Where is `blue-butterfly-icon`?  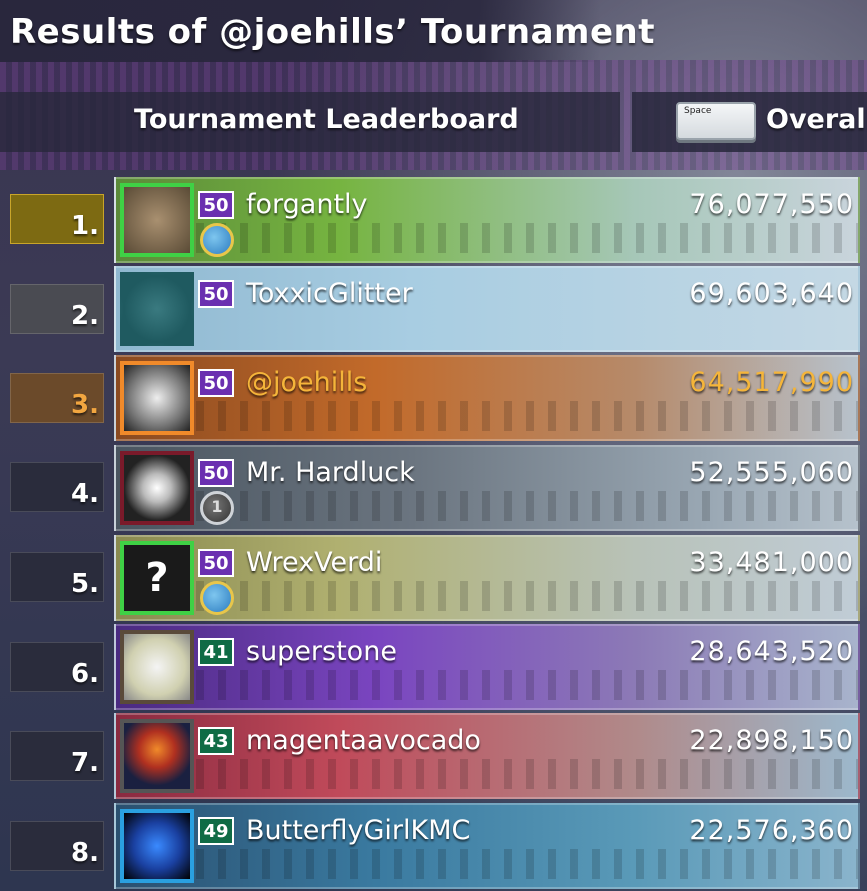
blue-butterfly-icon is located at coordinates (157, 846).